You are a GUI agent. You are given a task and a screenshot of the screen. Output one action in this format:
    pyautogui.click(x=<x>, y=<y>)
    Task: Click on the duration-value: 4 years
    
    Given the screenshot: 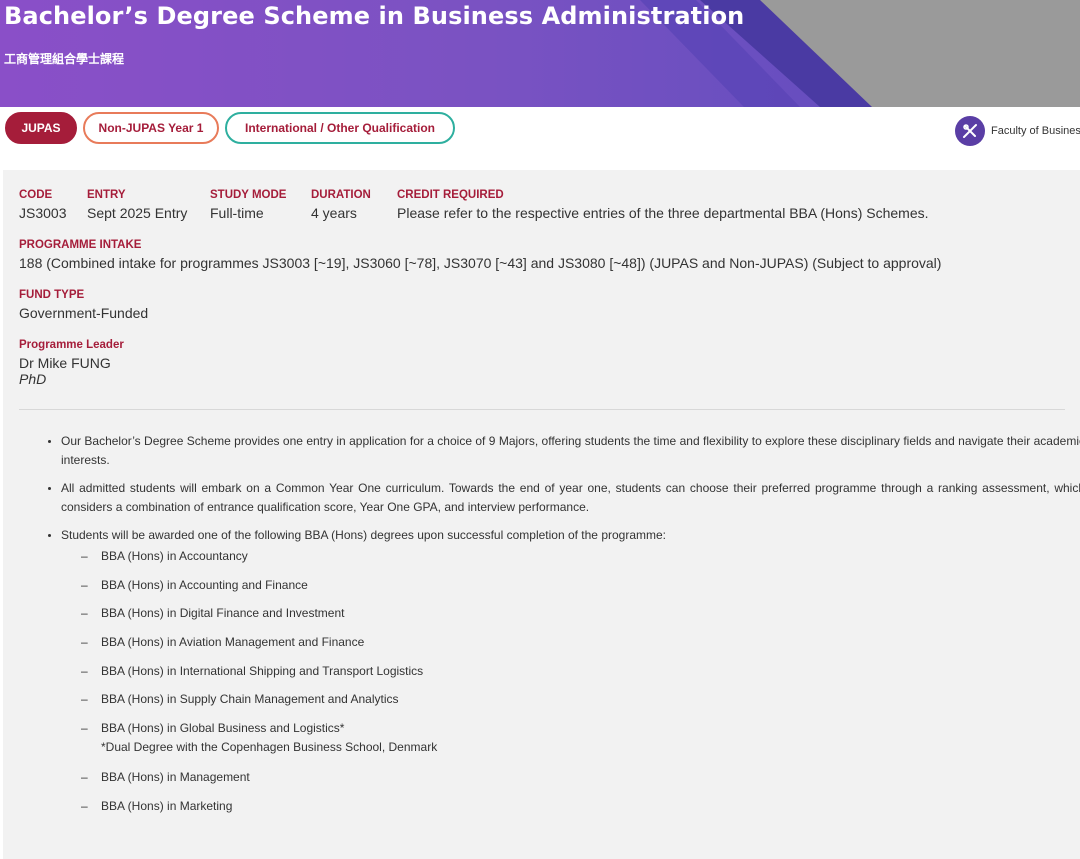 What is the action you would take?
    pyautogui.click(x=334, y=213)
    